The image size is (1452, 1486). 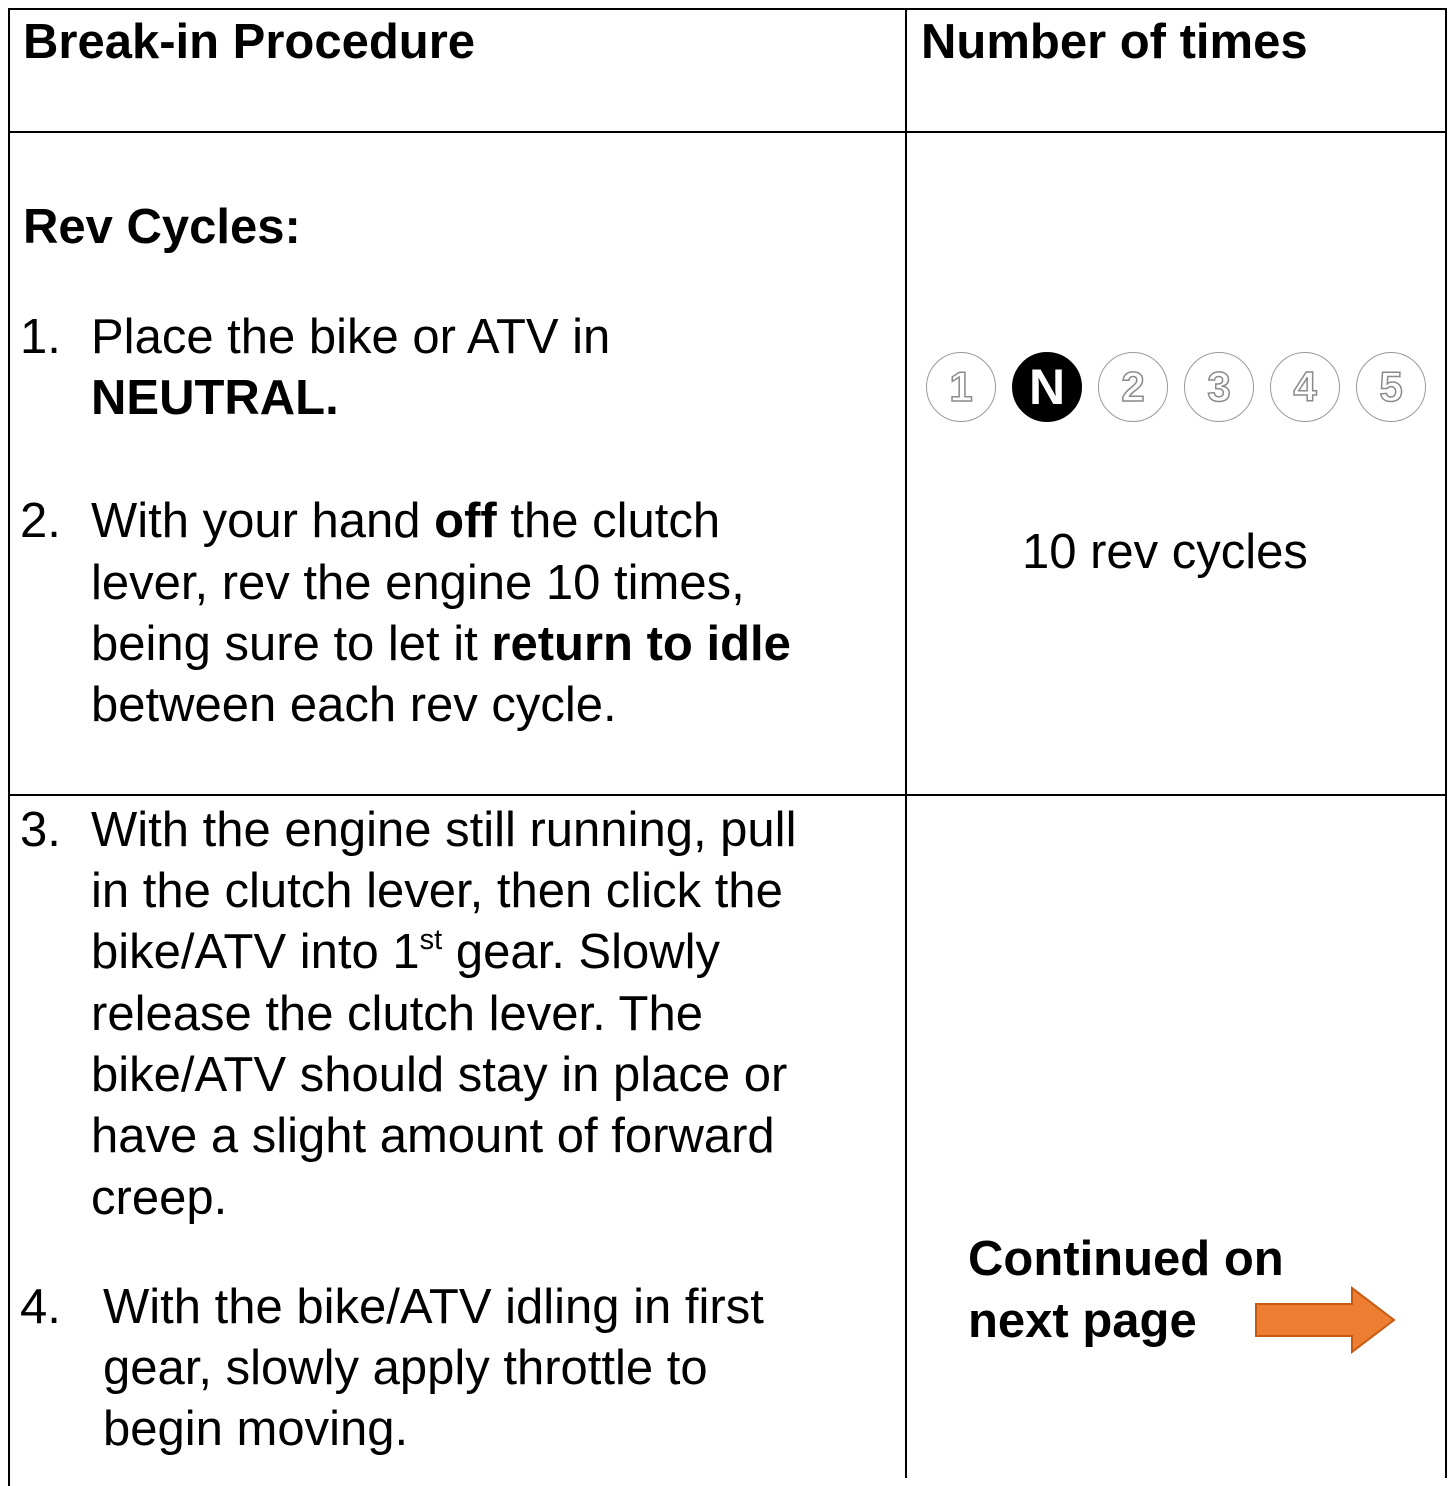 What do you see at coordinates (40, 1307) in the screenshot?
I see `step-4-number: 4.` at bounding box center [40, 1307].